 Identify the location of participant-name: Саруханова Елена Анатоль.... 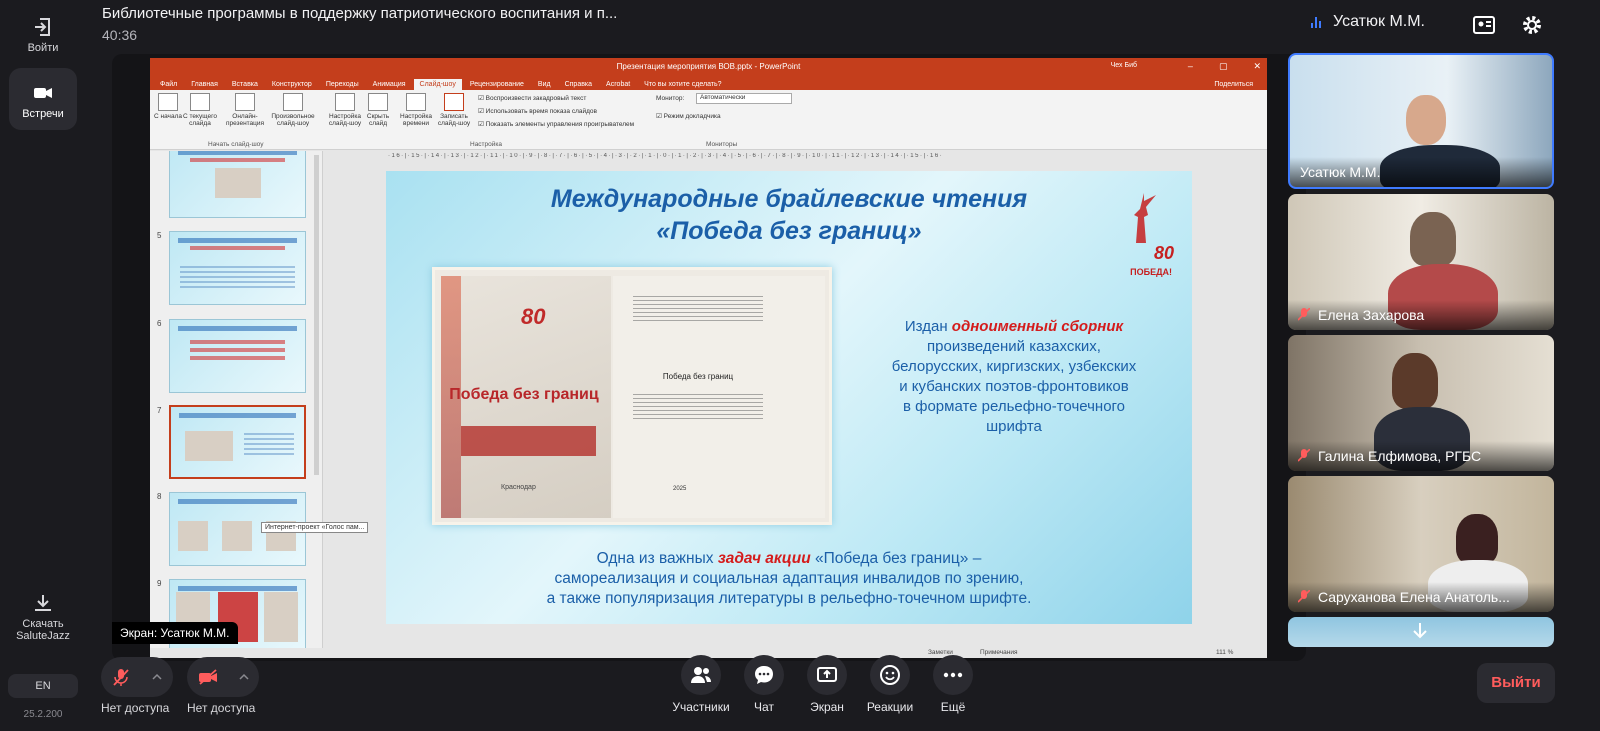
(1414, 597).